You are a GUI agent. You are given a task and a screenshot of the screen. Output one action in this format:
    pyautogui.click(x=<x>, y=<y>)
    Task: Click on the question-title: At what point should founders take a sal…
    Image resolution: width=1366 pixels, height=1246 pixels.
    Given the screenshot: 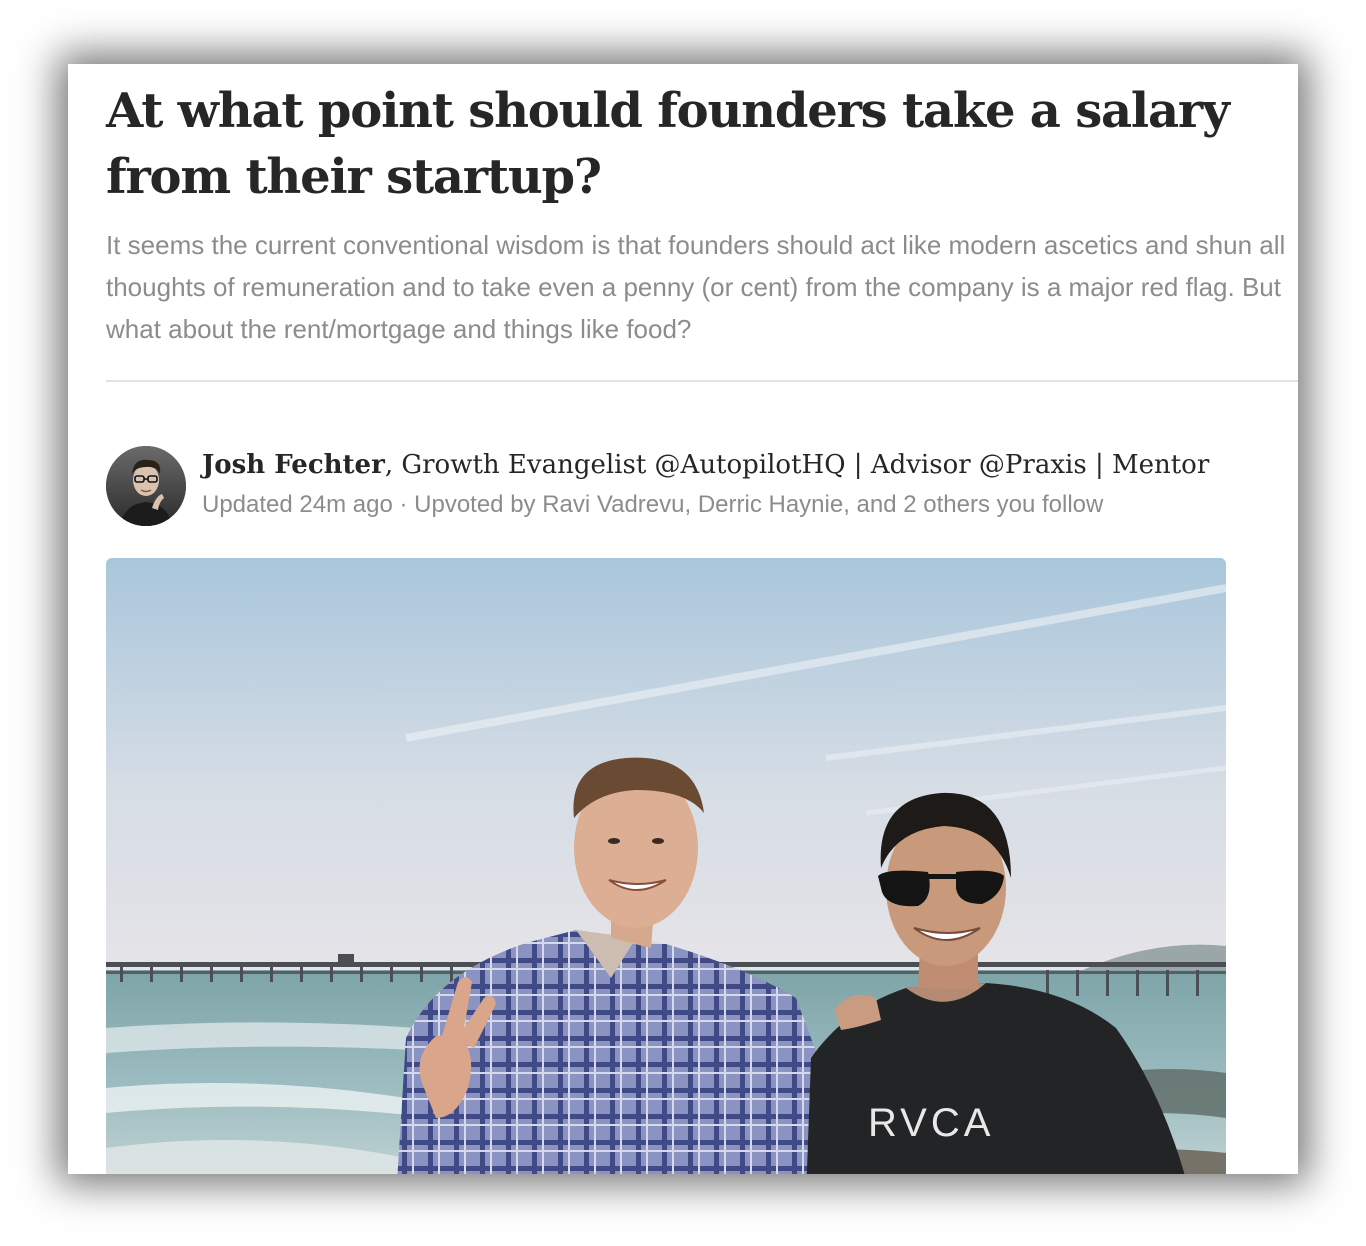 What is the action you would take?
    pyautogui.click(x=701, y=144)
    